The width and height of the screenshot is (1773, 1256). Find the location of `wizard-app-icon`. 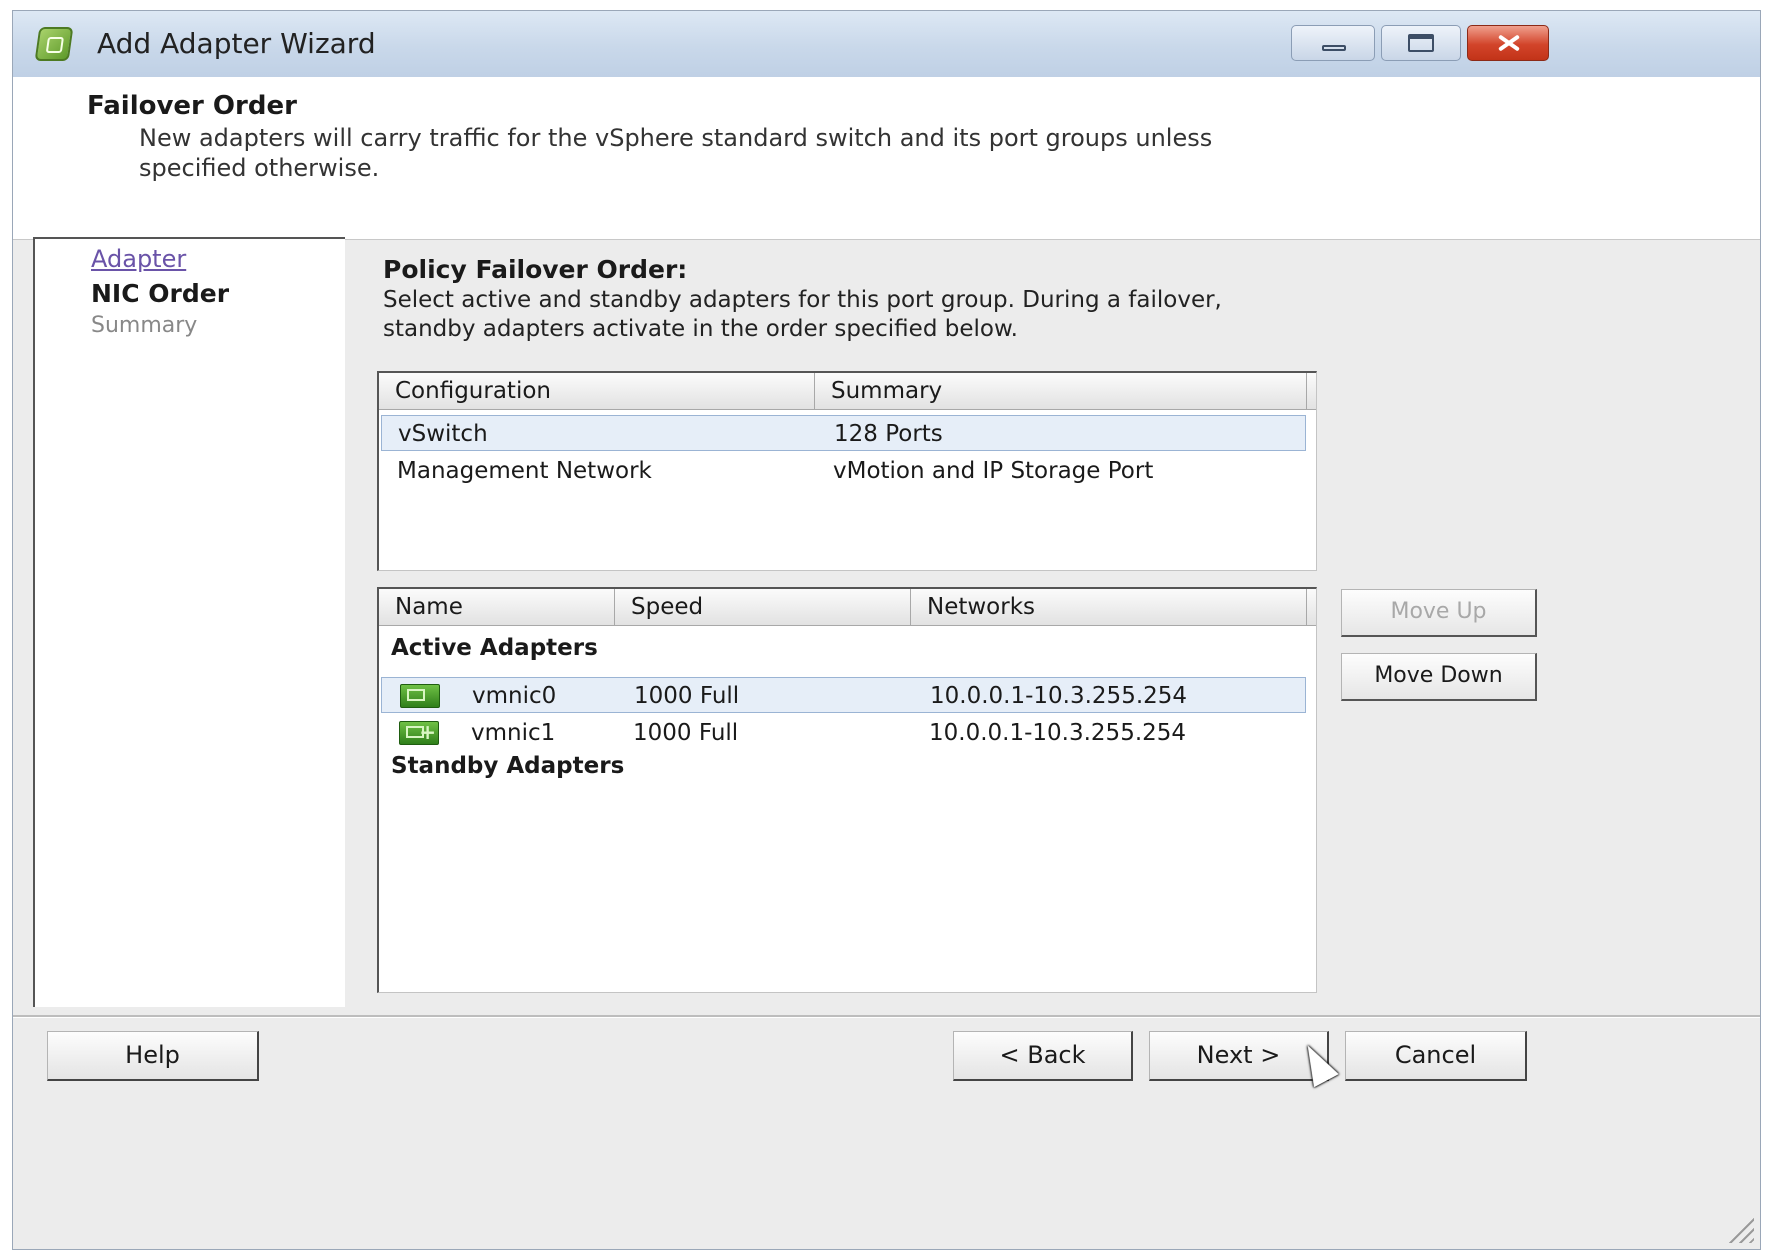

wizard-app-icon is located at coordinates (54, 44).